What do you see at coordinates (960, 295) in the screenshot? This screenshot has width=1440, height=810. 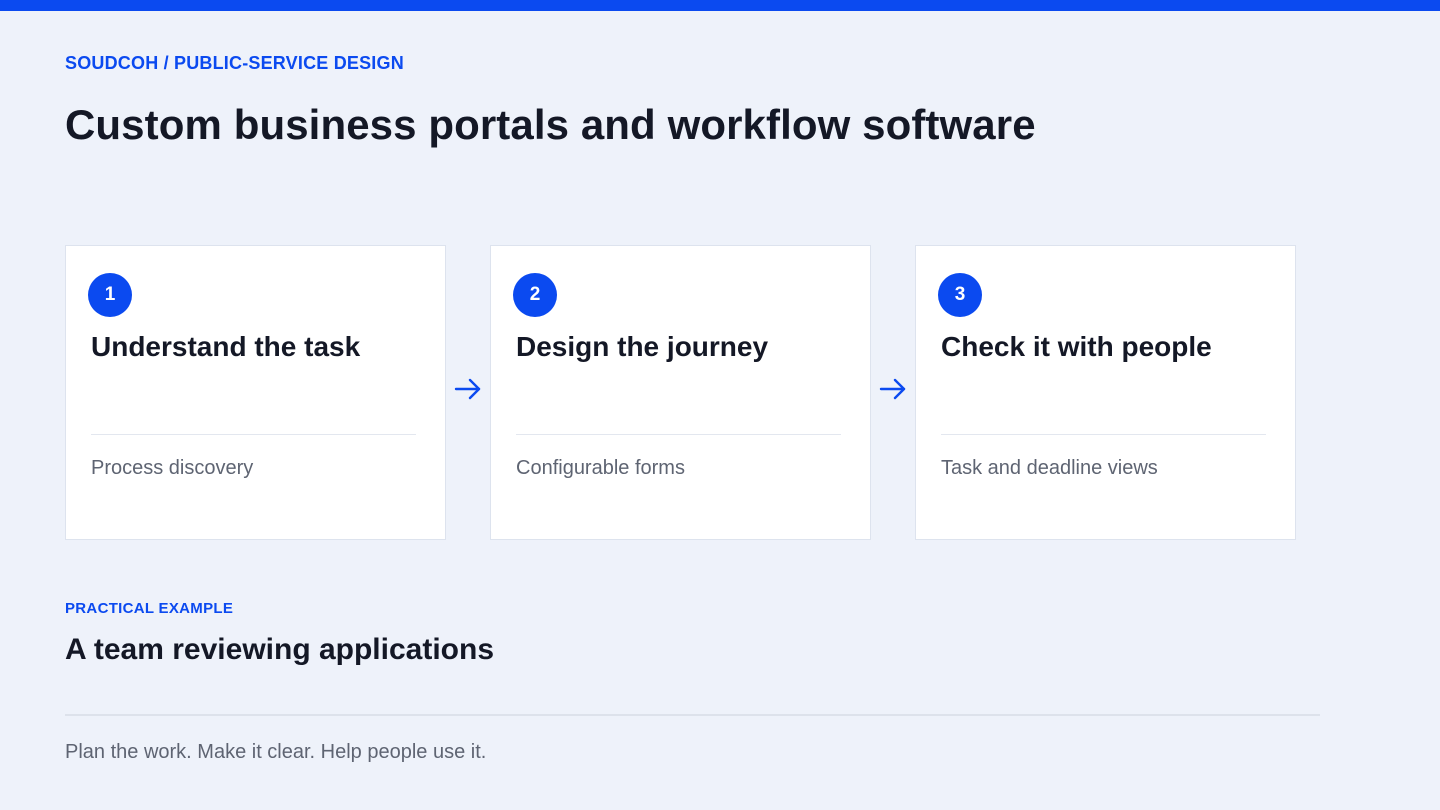 I see `step-number-badge: 3` at bounding box center [960, 295].